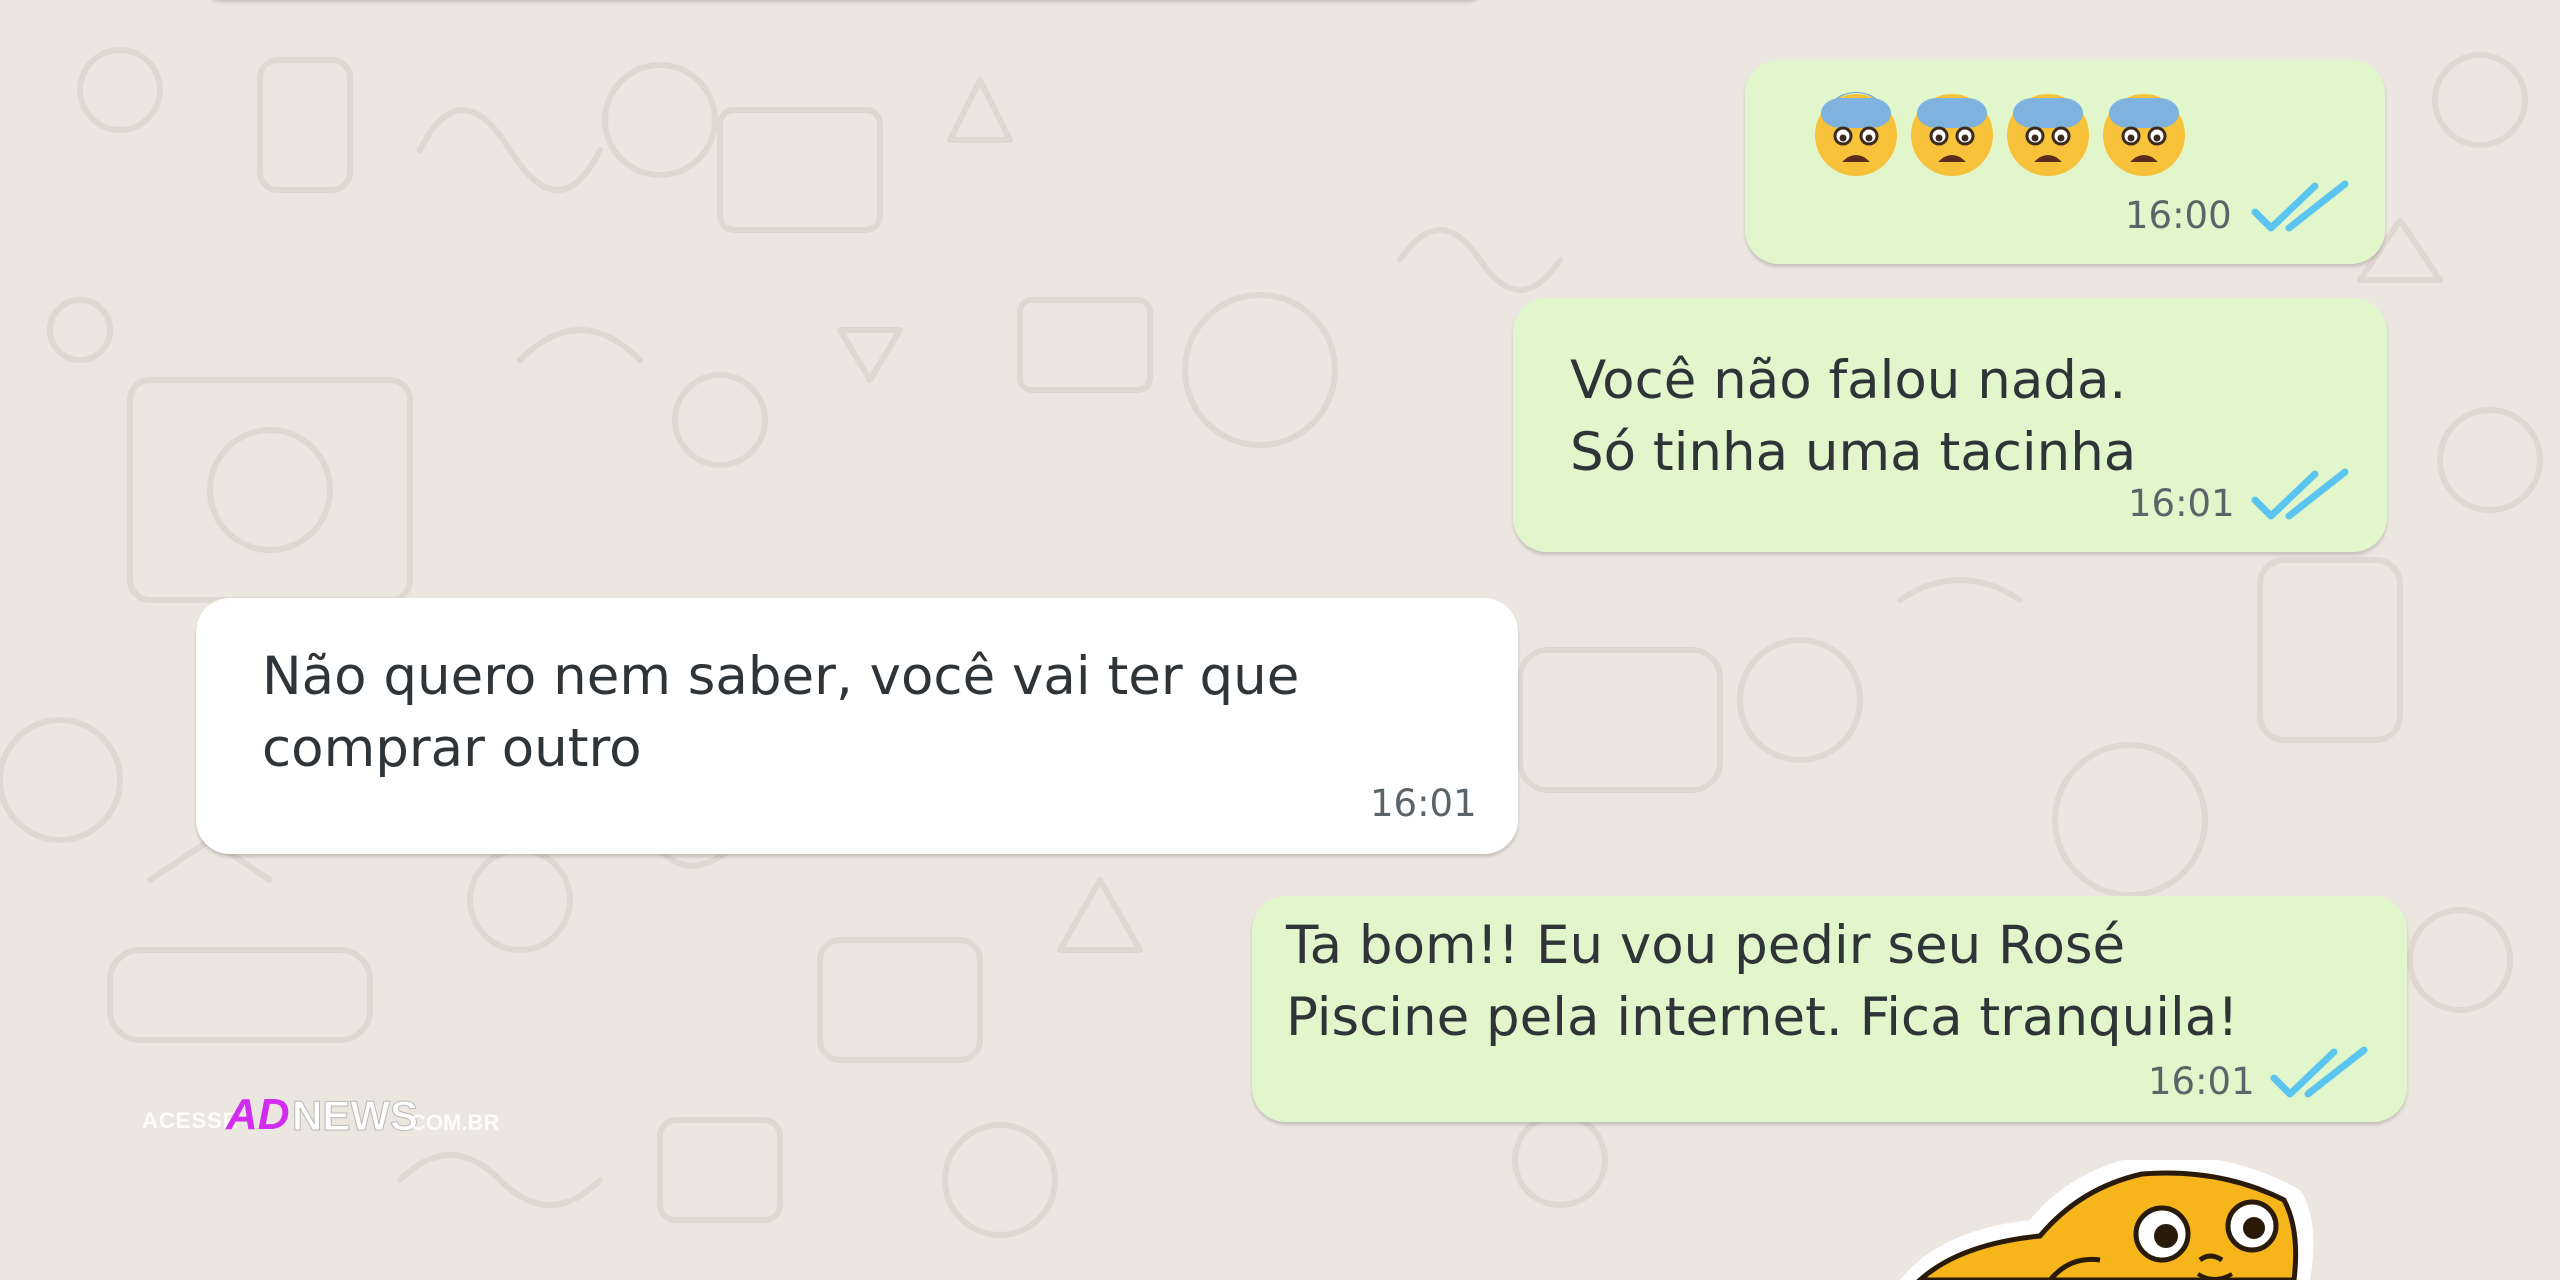 Image resolution: width=2560 pixels, height=1280 pixels. I want to click on outgoing-message-bubble: 16:00, so click(2065, 162).